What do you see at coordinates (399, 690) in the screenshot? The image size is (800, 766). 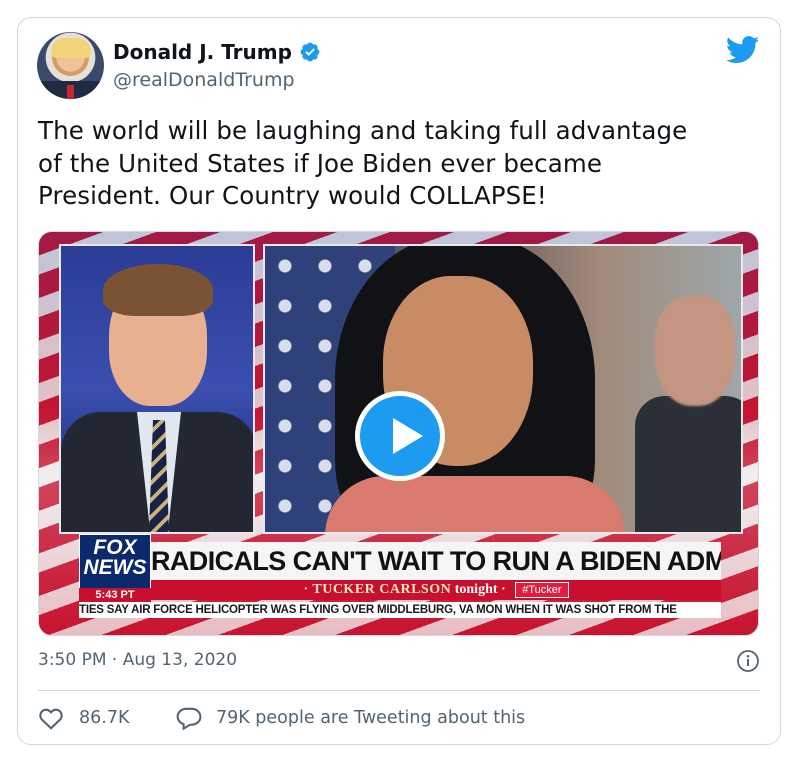 I see `divider` at bounding box center [399, 690].